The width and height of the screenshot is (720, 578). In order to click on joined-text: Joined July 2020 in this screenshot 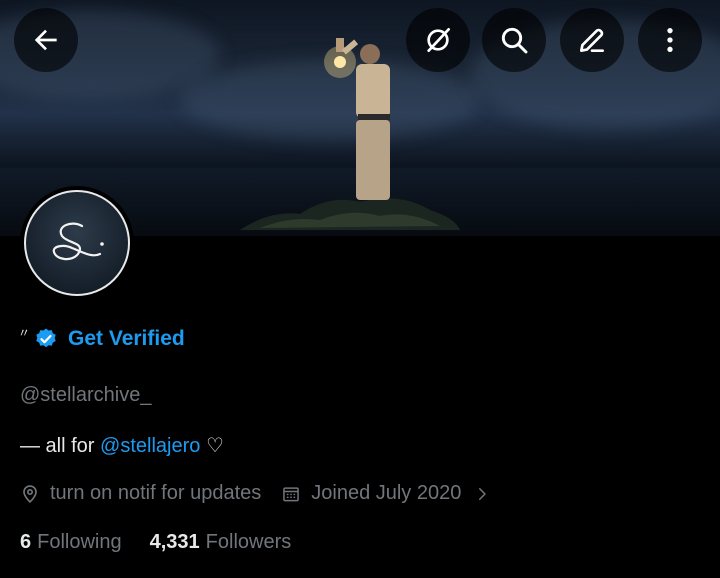, I will do `click(386, 493)`.